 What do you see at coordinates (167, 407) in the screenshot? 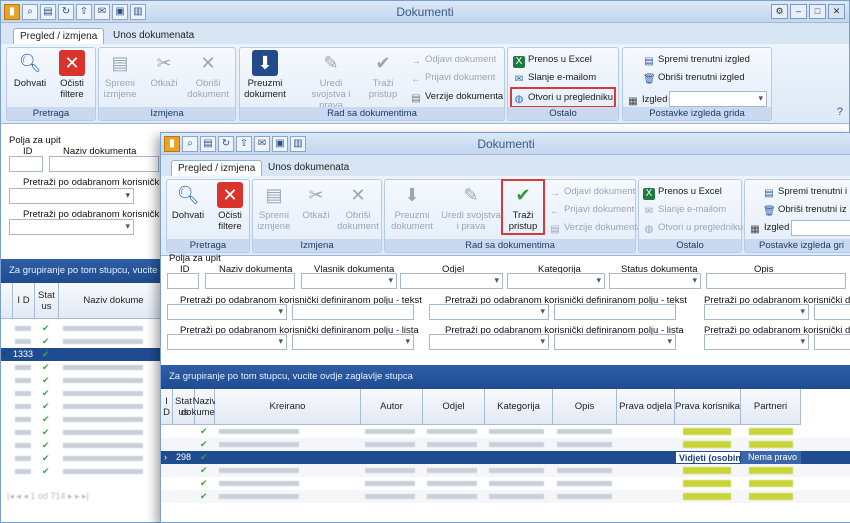
I see `col-hdr-0: I D` at bounding box center [167, 407].